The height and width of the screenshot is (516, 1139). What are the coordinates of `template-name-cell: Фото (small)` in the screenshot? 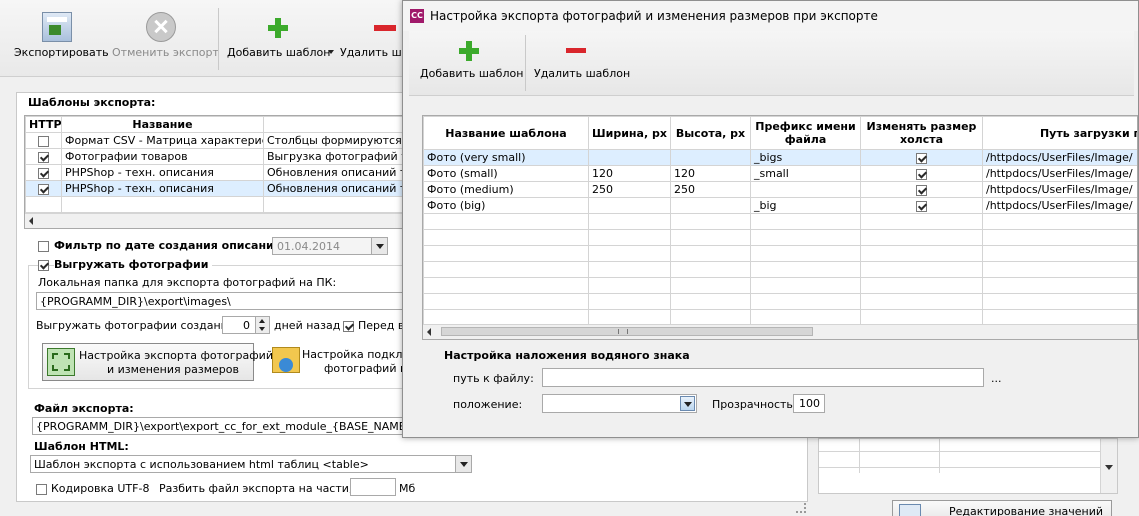 It's located at (506, 173).